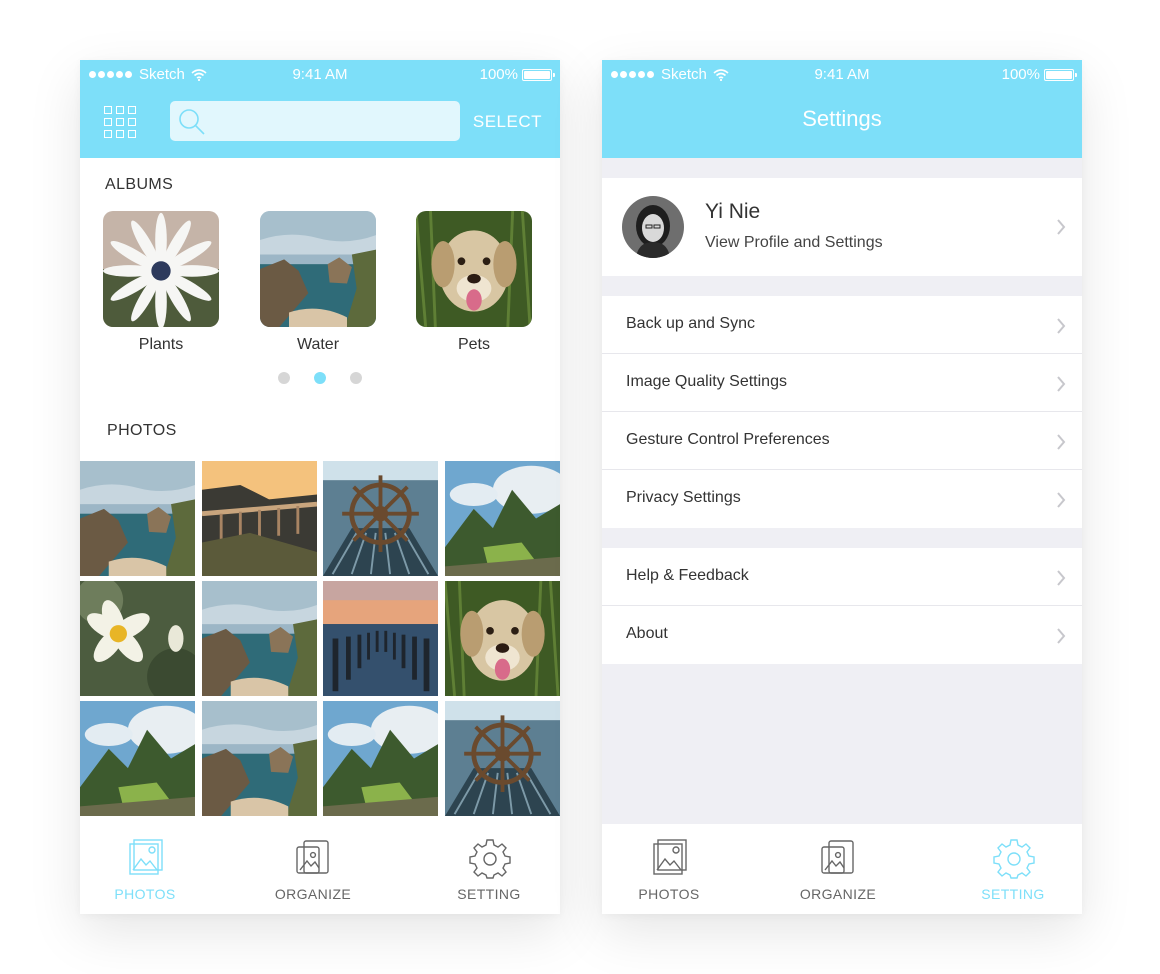 The height and width of the screenshot is (974, 1160). What do you see at coordinates (259, 518) in the screenshot?
I see `bridge-photo` at bounding box center [259, 518].